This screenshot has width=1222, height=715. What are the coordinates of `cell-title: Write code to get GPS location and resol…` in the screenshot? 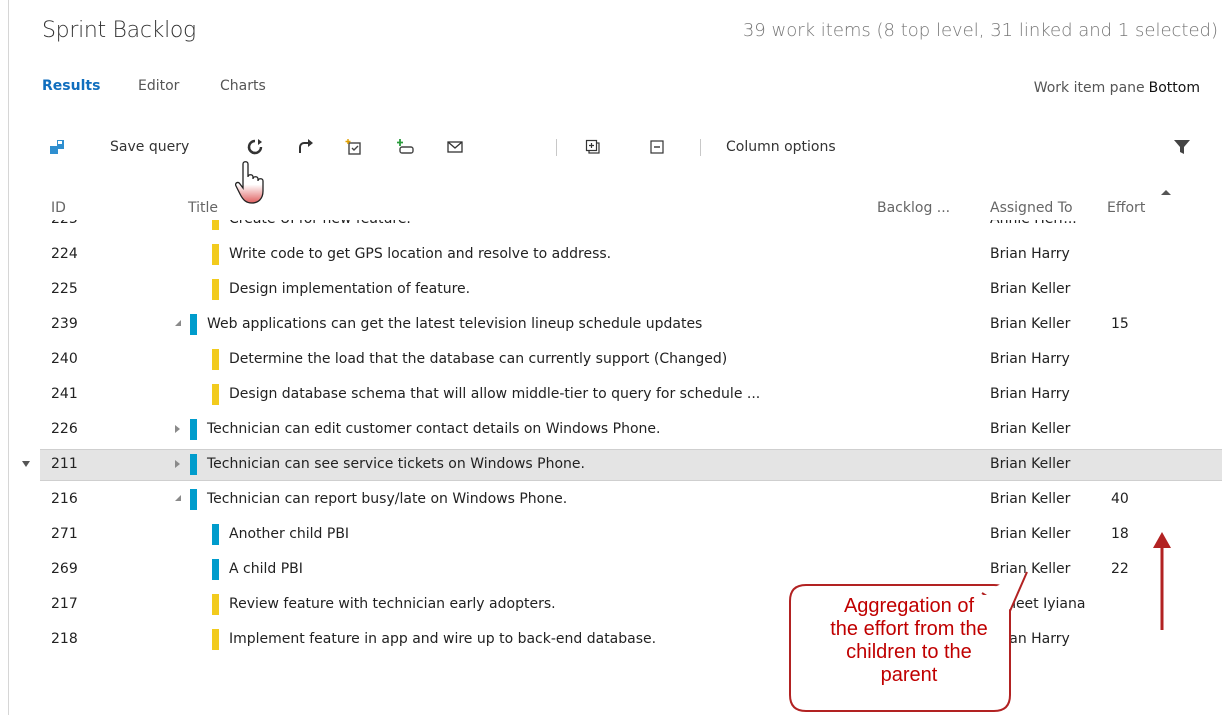 It's located at (420, 254).